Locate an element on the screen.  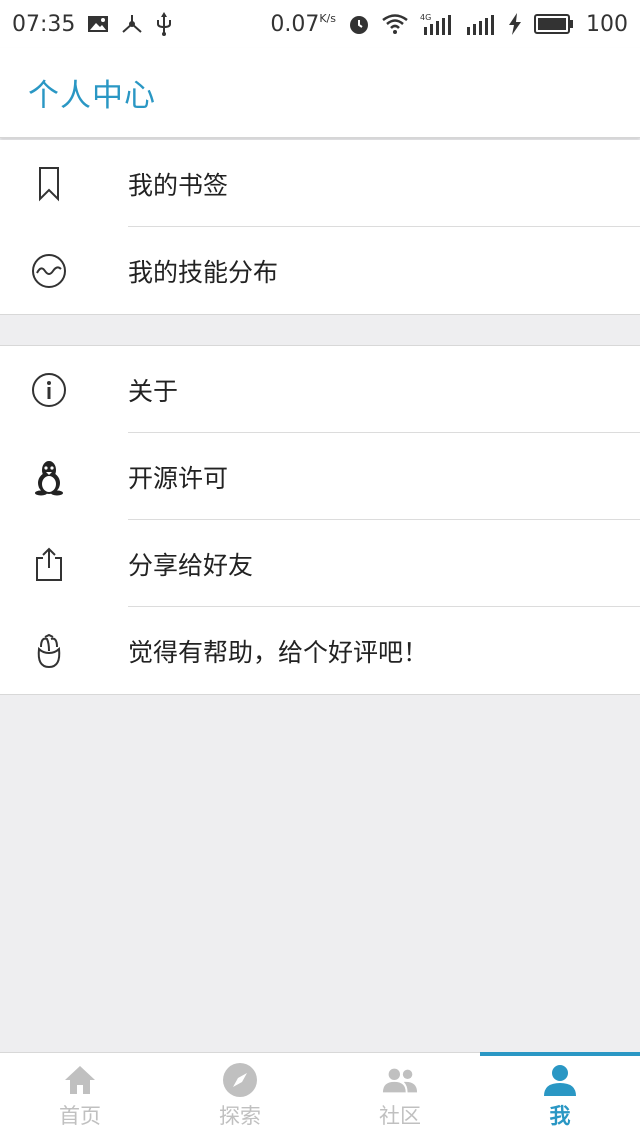
tab-label: 社区 is located at coordinates (400, 1115).